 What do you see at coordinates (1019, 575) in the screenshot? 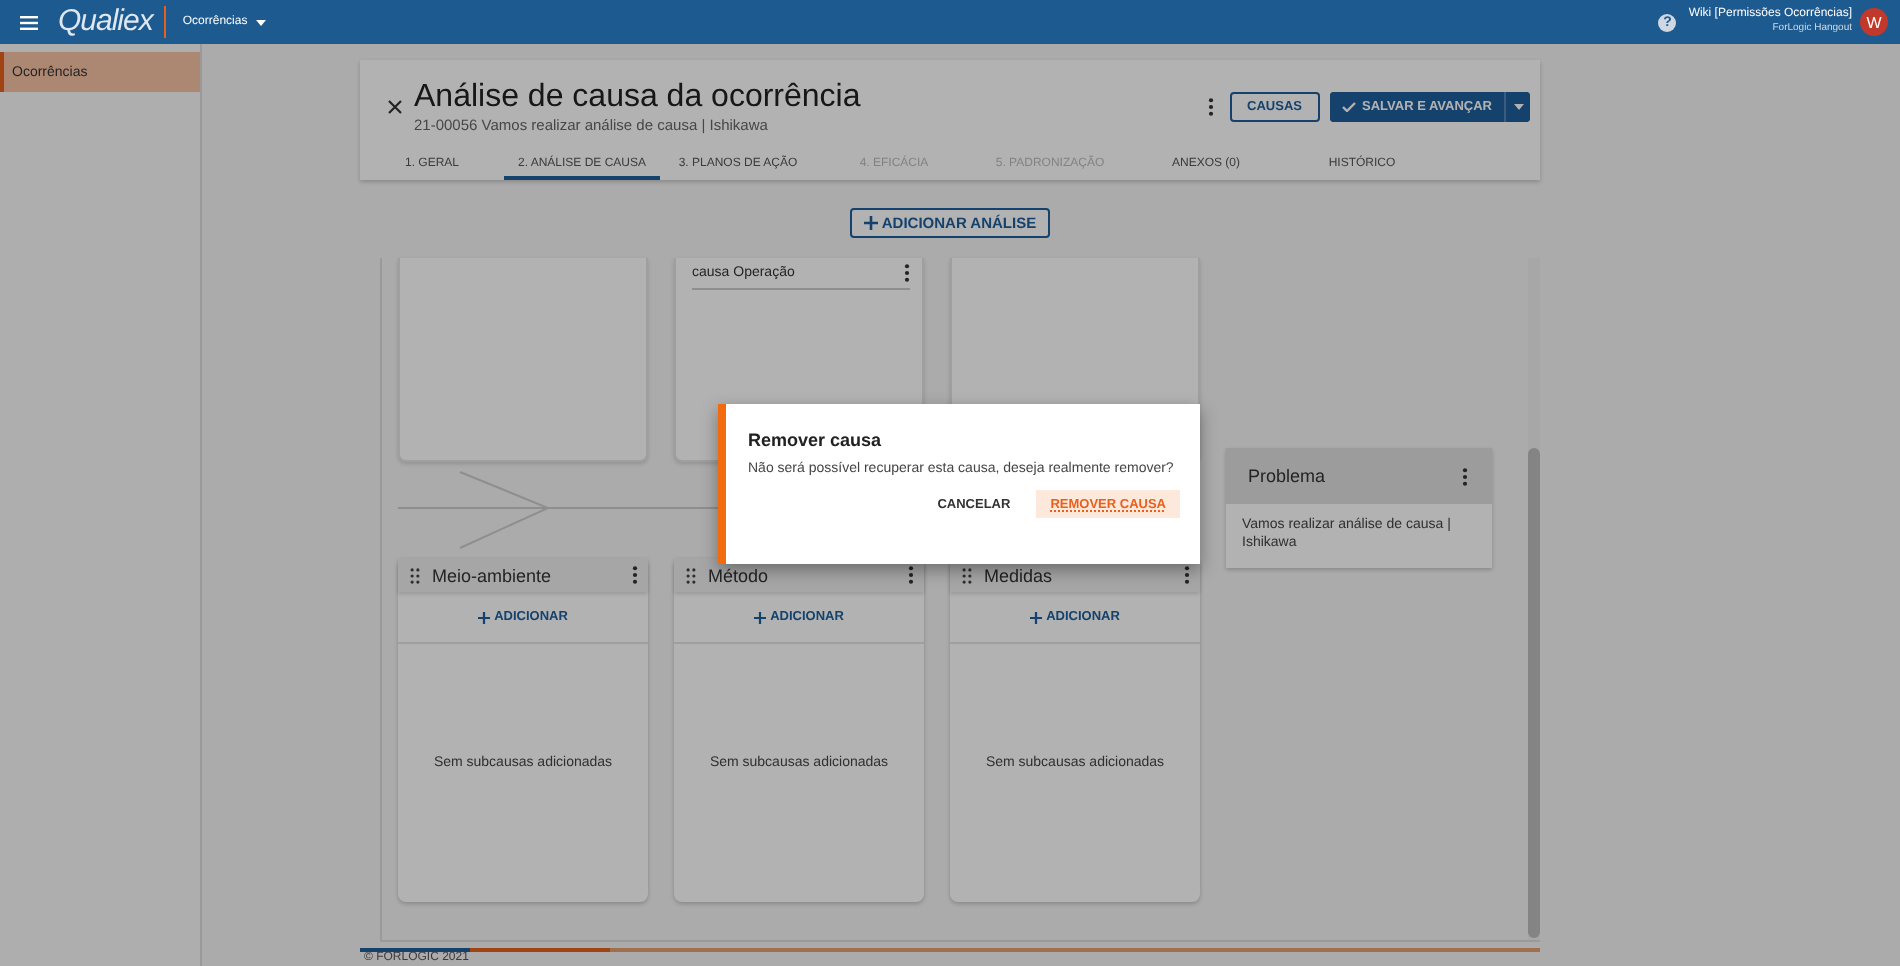
I see `category-title: Medidas` at bounding box center [1019, 575].